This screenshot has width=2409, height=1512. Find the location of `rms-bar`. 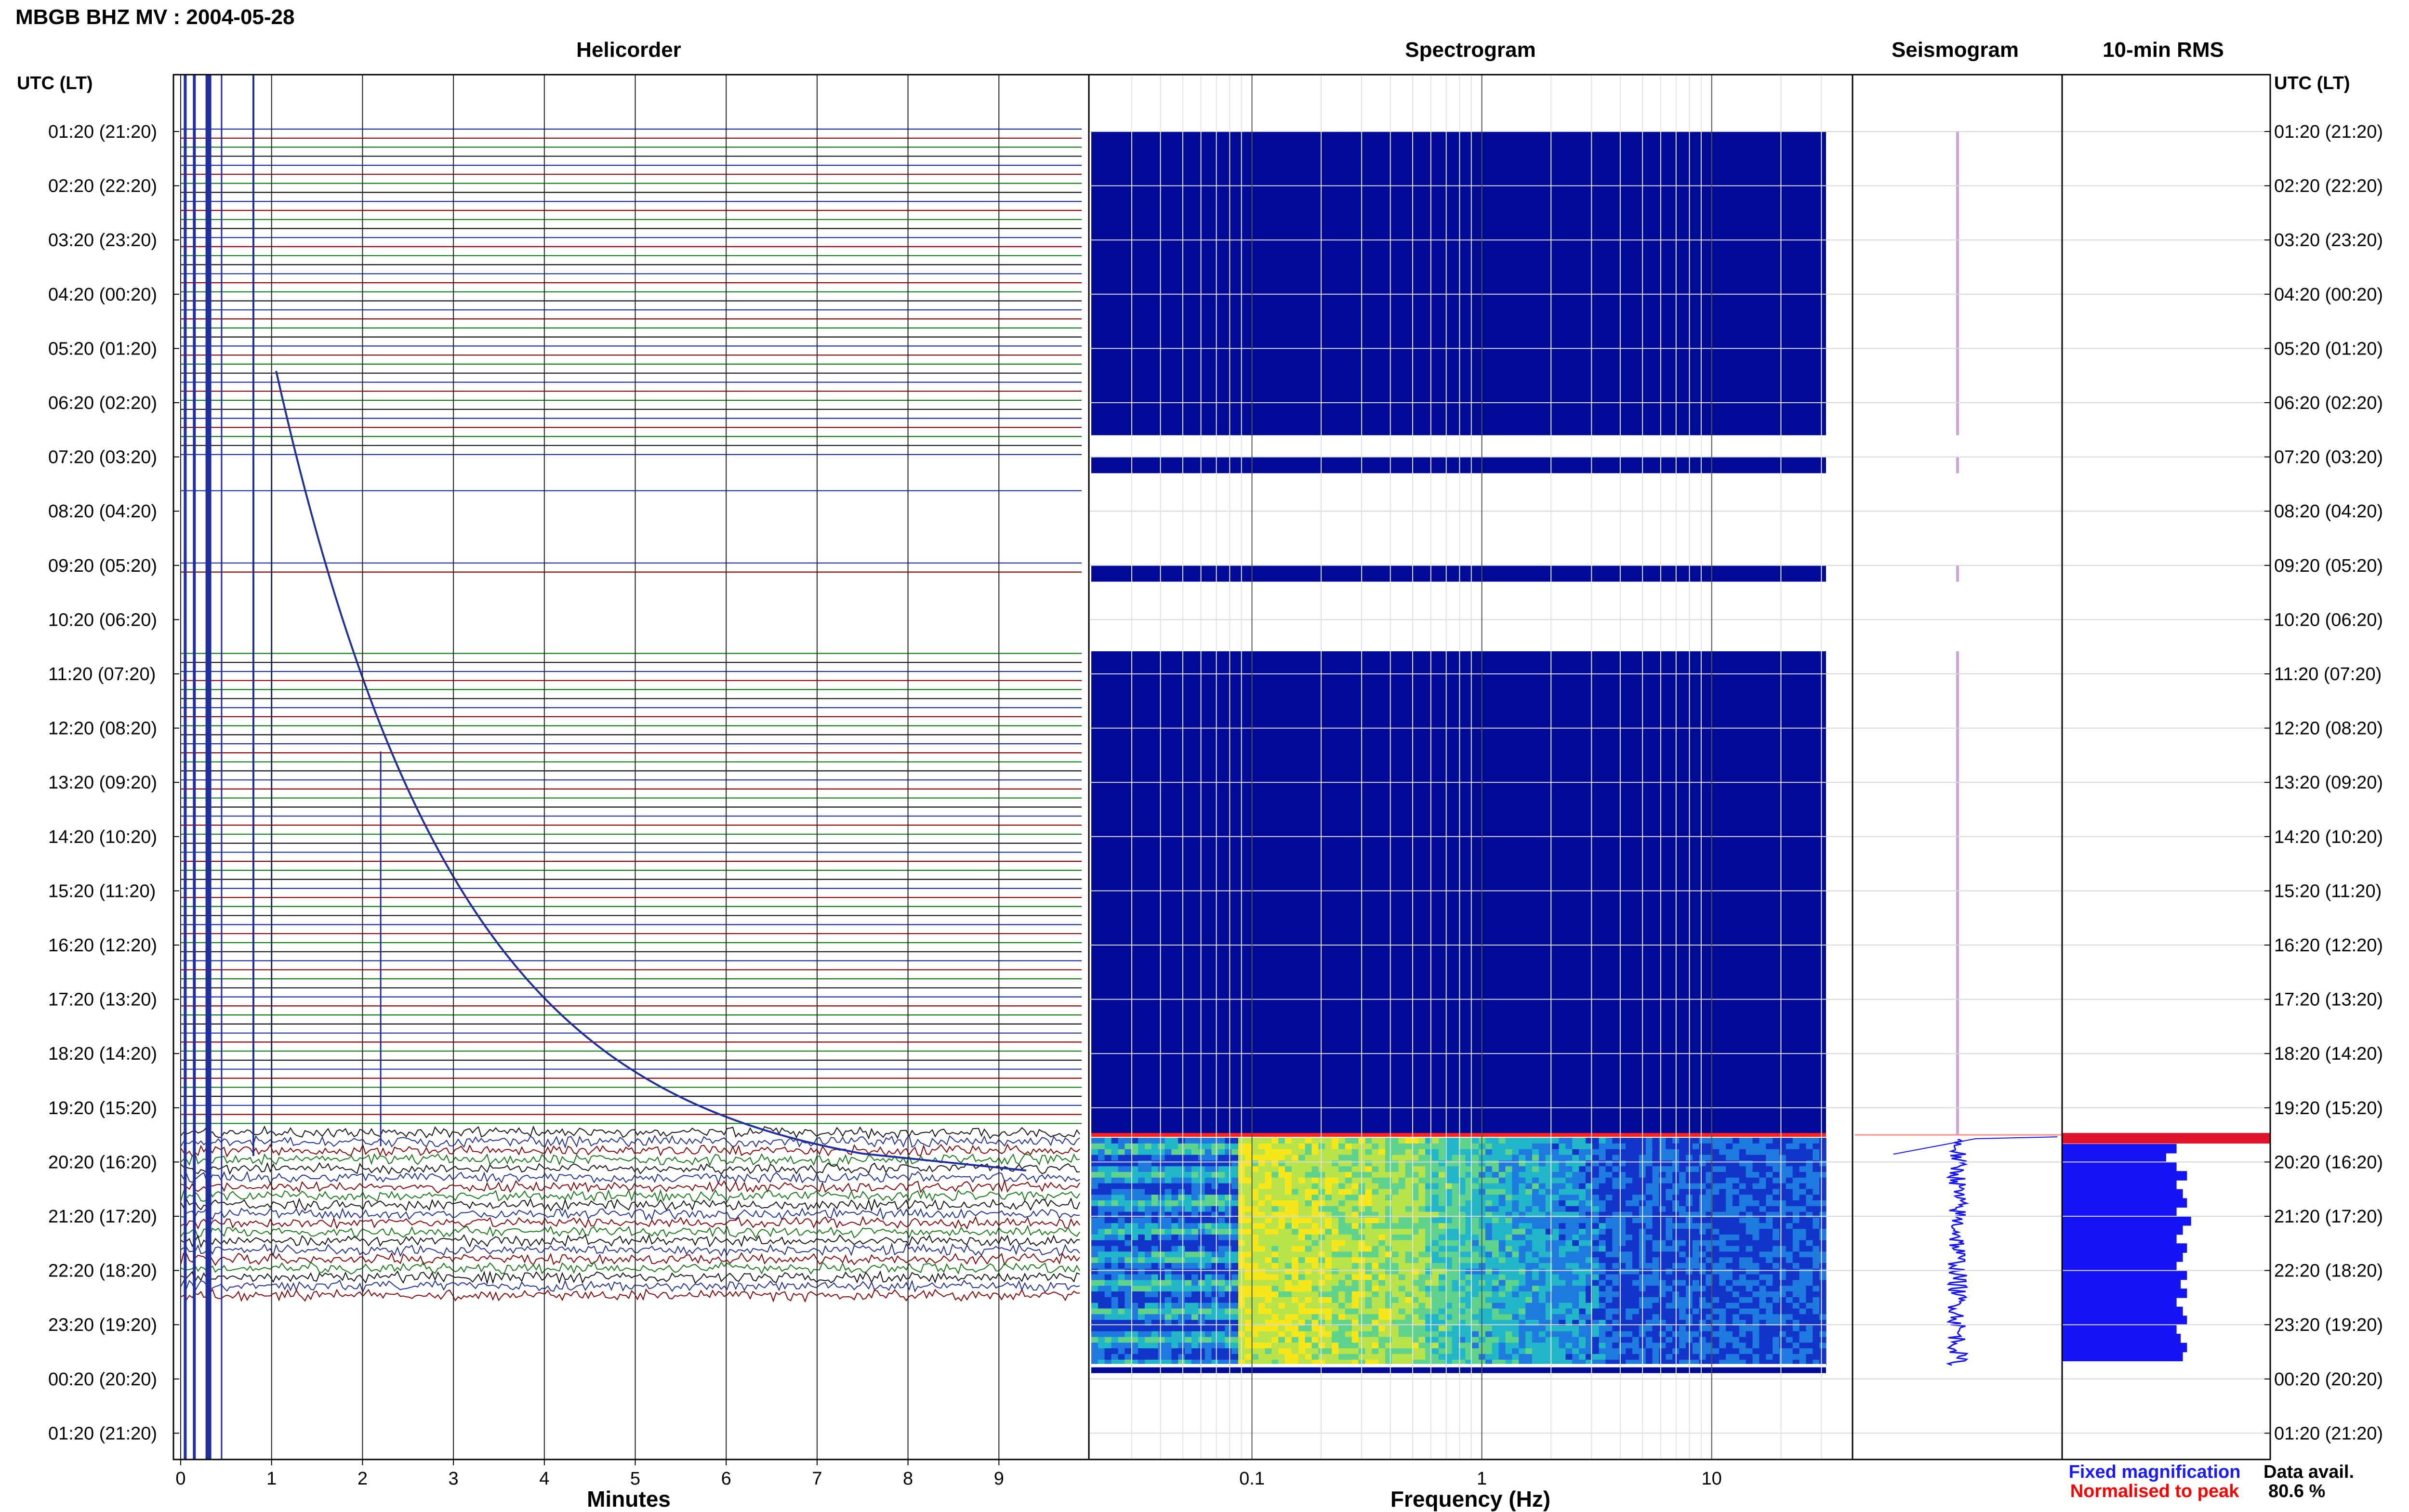

rms-bar is located at coordinates (2119, 1185).